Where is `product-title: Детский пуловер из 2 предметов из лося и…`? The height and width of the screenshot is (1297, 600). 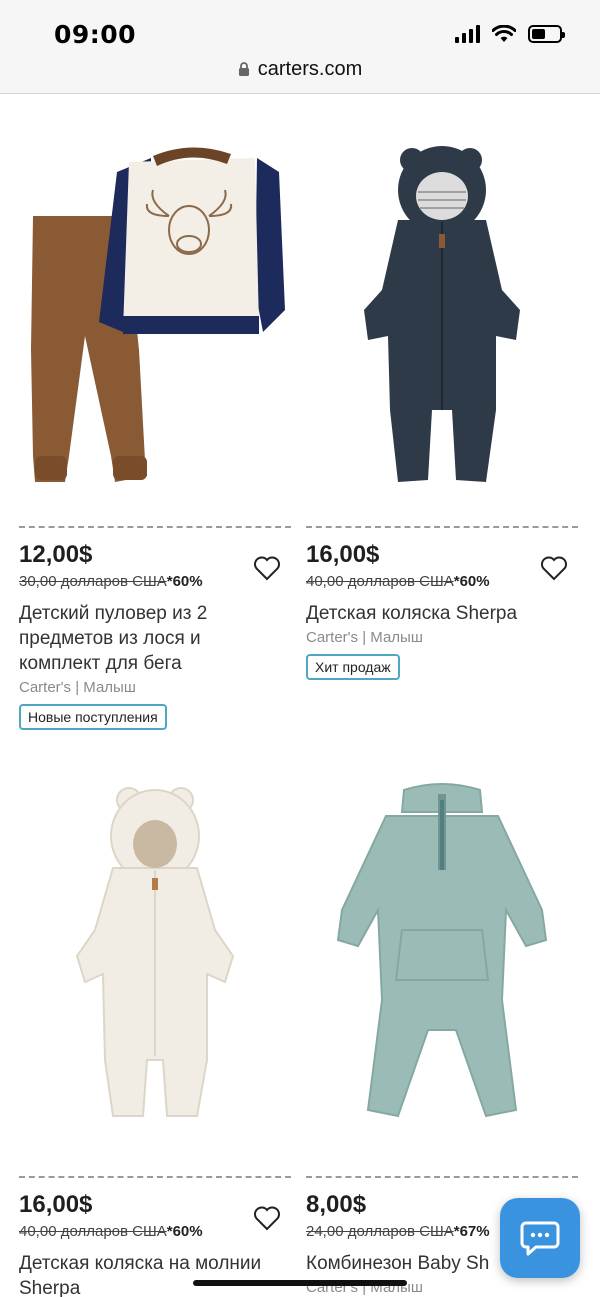 product-title: Детский пуловер из 2 предметов из лося и… is located at coordinates (155, 638).